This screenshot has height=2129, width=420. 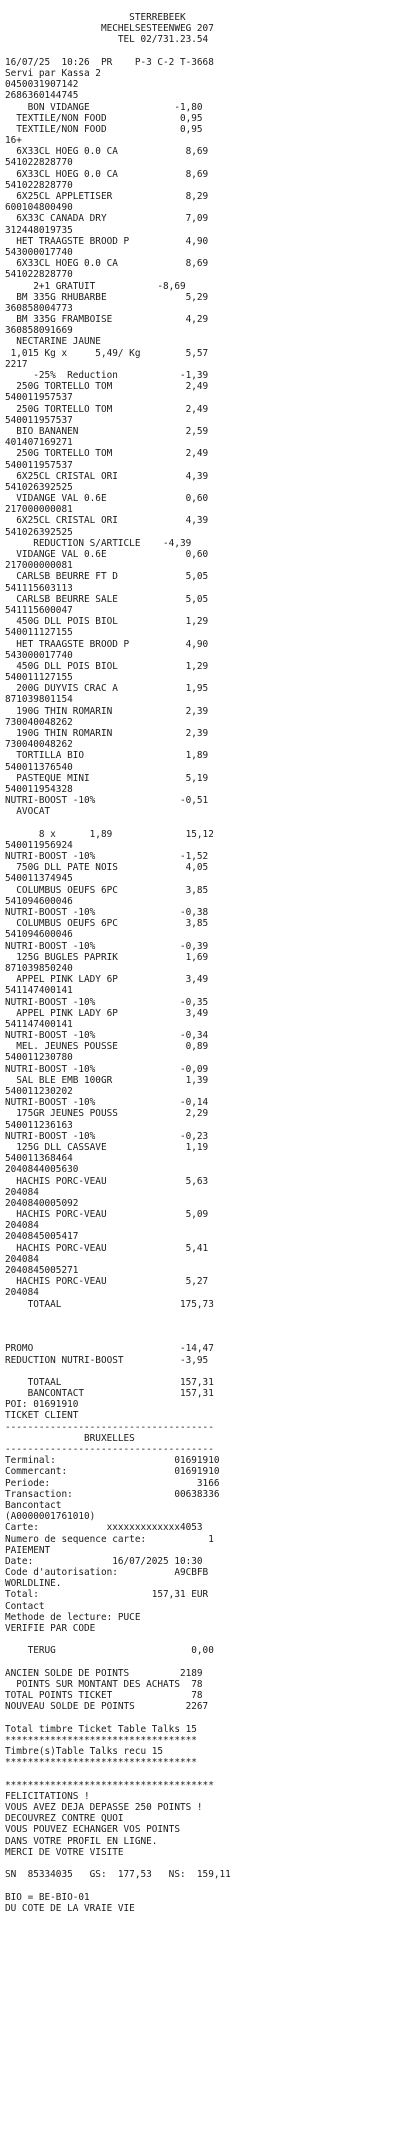 What do you see at coordinates (104, 1561) in the screenshot?
I see `receipt-line: Date: 16/07/2025 10:30` at bounding box center [104, 1561].